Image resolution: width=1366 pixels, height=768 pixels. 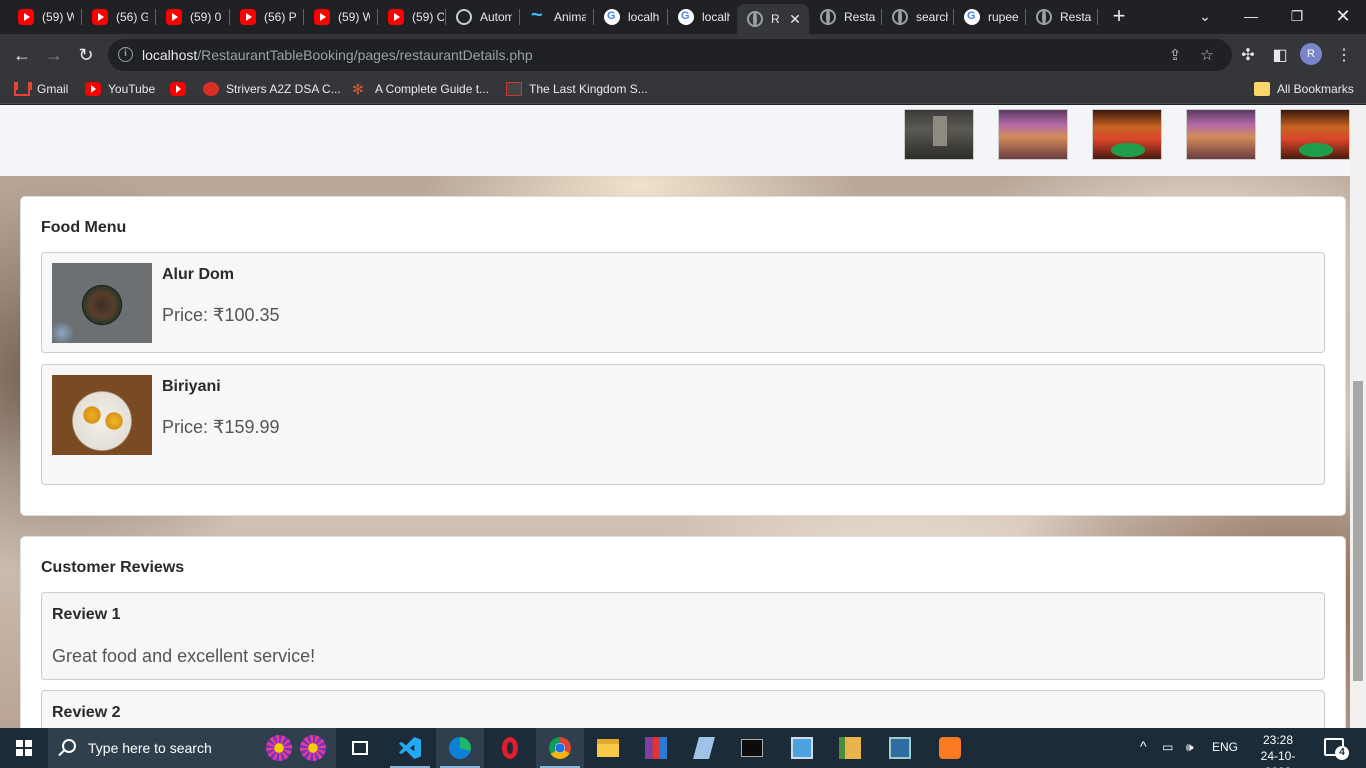 I want to click on edge-icon, so click(x=460, y=748).